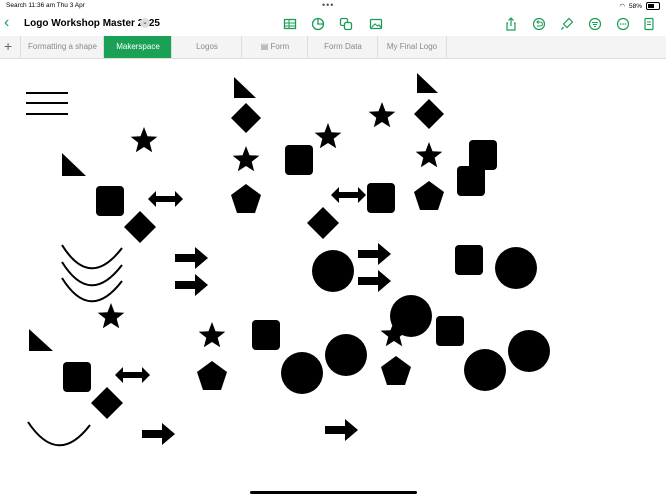 The height and width of the screenshot is (499, 666). What do you see at coordinates (333, 24) in the screenshot?
I see `toolbar: ‹ Logo Workshop Master 2025 ⌄` at bounding box center [333, 24].